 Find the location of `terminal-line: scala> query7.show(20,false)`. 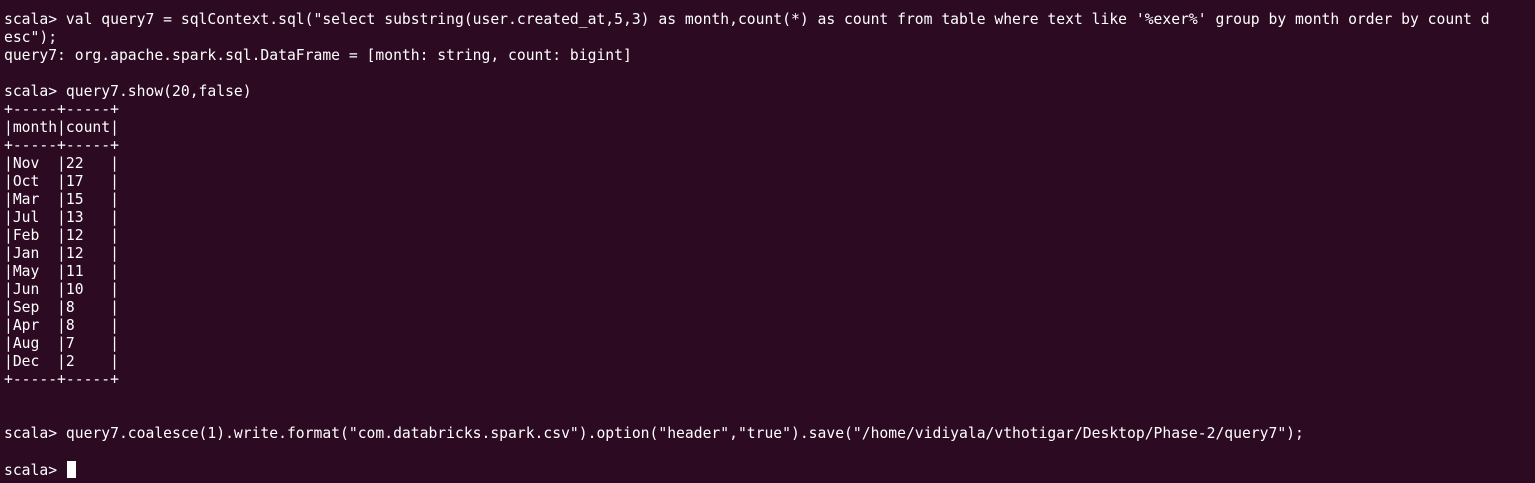

terminal-line: scala> query7.show(20,false) is located at coordinates (128, 91).